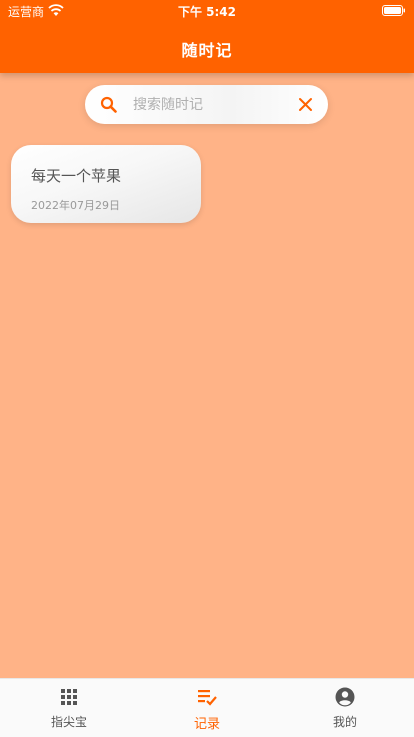 The width and height of the screenshot is (414, 737). I want to click on tab-mine: 我的, so click(345, 708).